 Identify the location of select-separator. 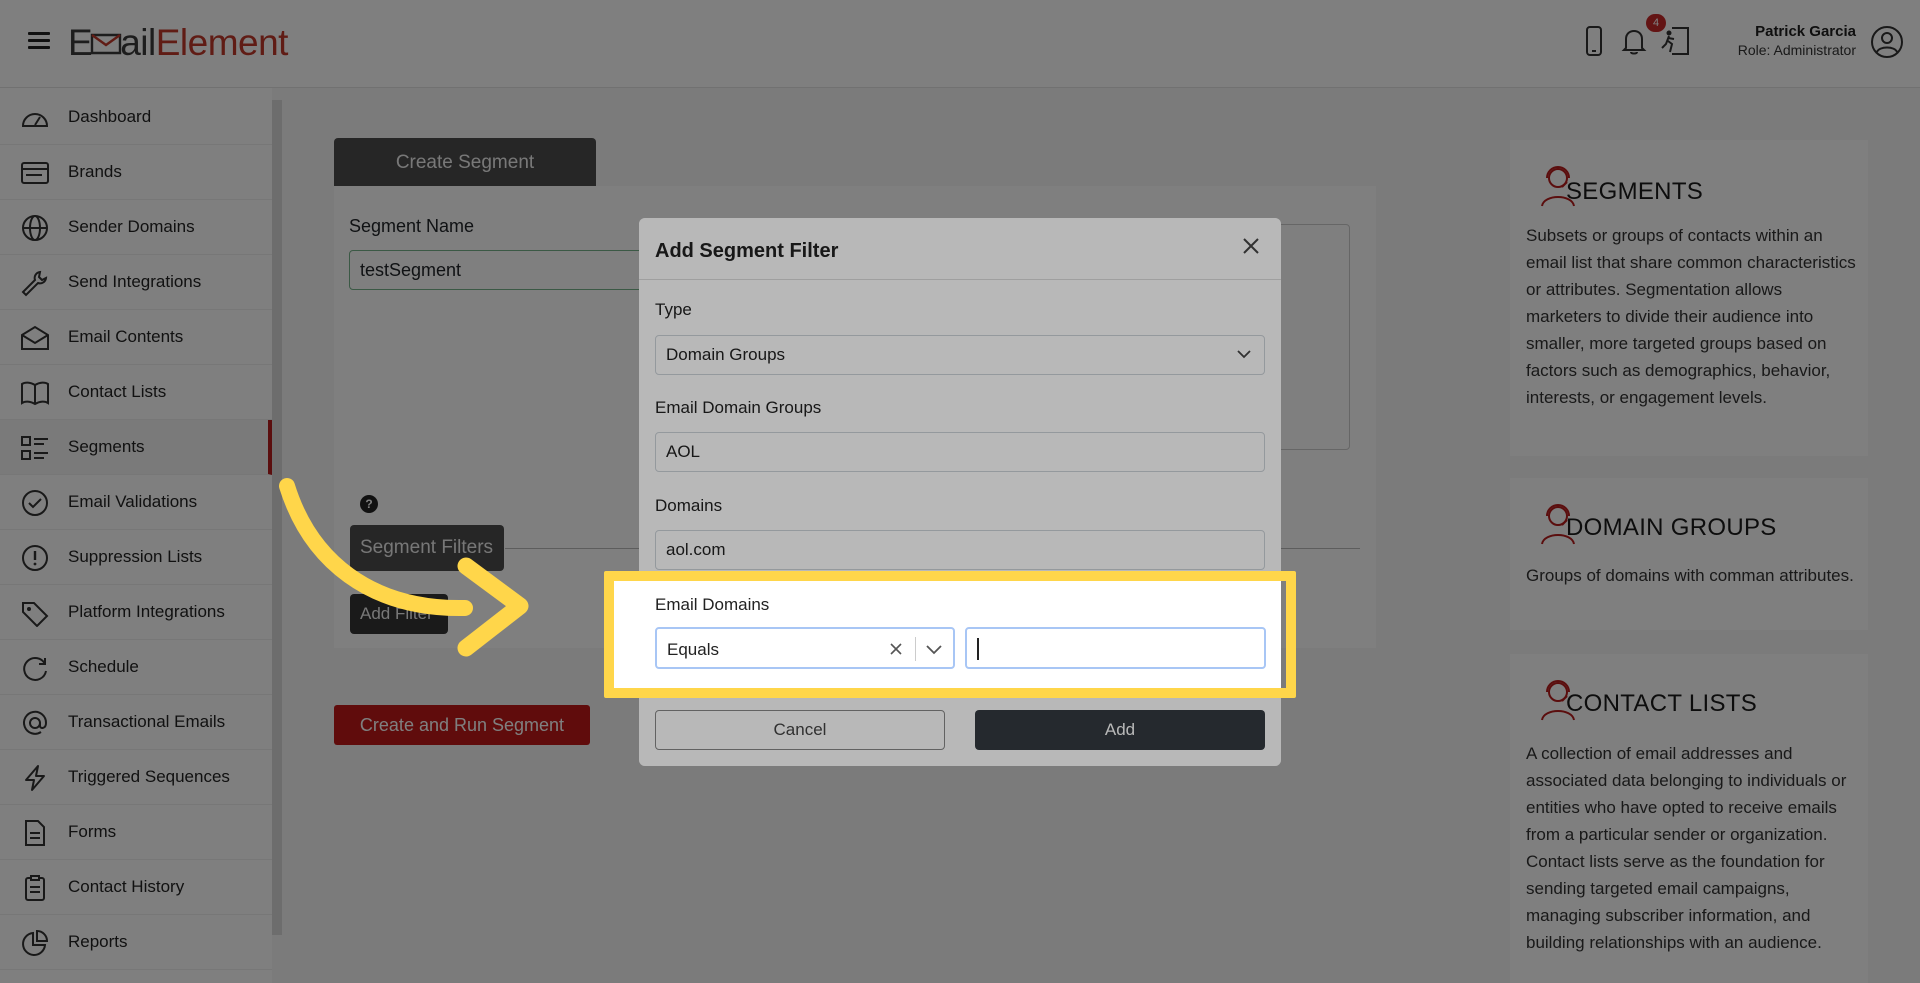
(915, 649).